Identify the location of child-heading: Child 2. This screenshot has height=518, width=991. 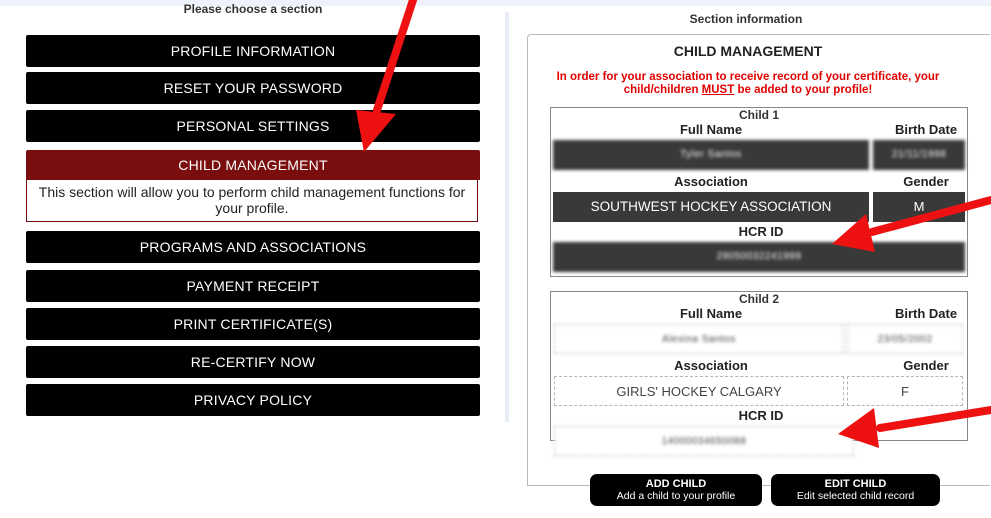
(758, 299).